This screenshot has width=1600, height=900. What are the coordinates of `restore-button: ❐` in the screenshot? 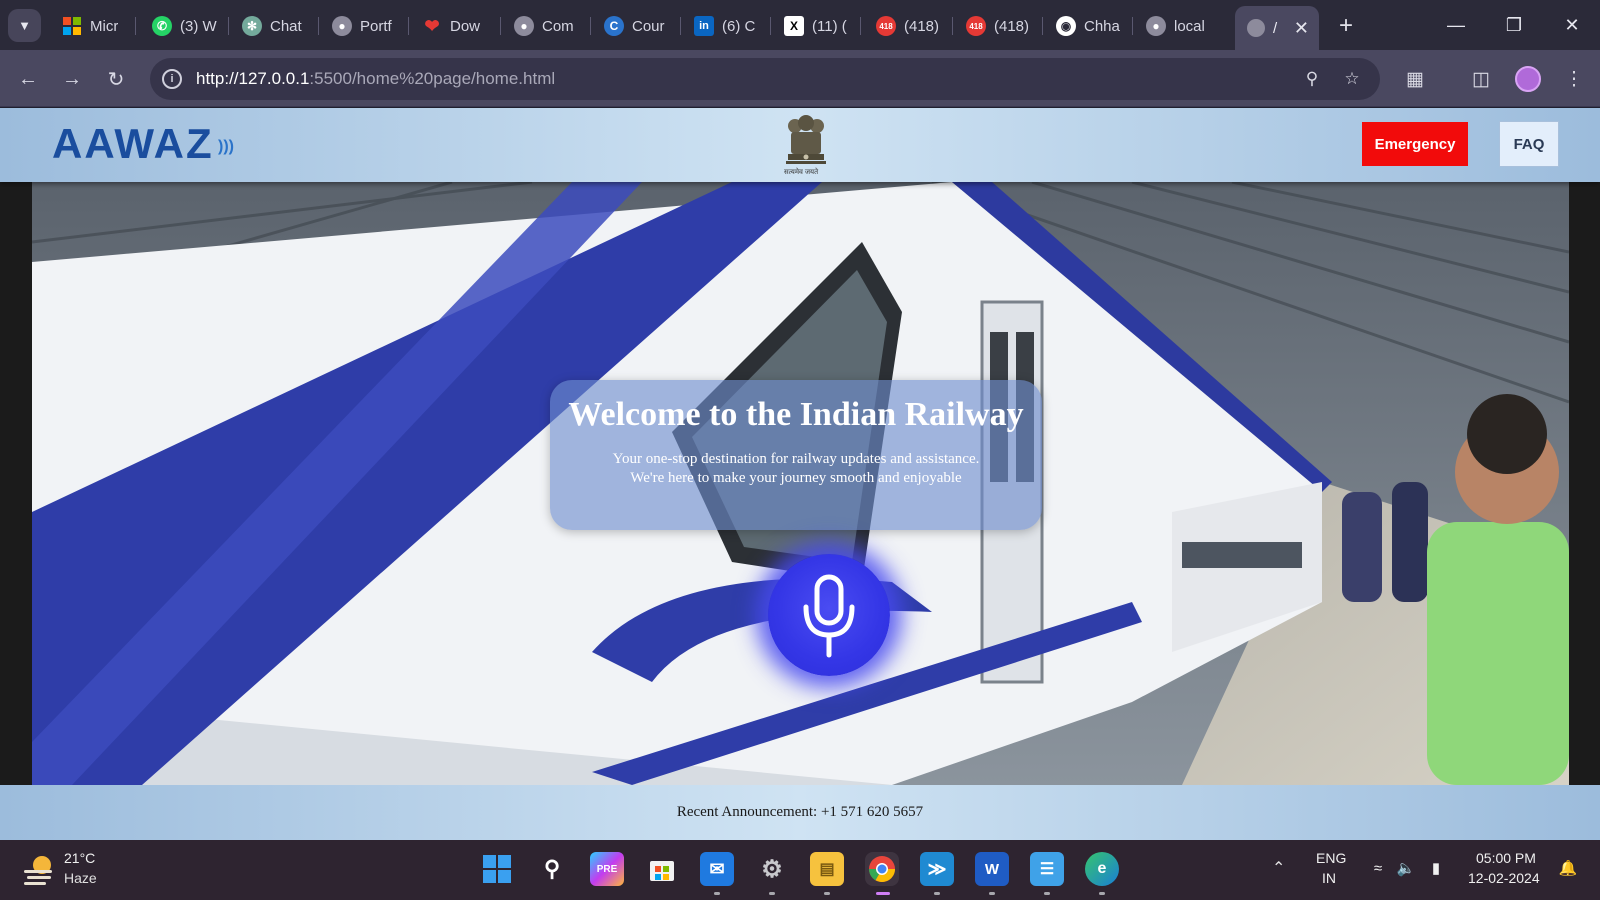 It's located at (1514, 25).